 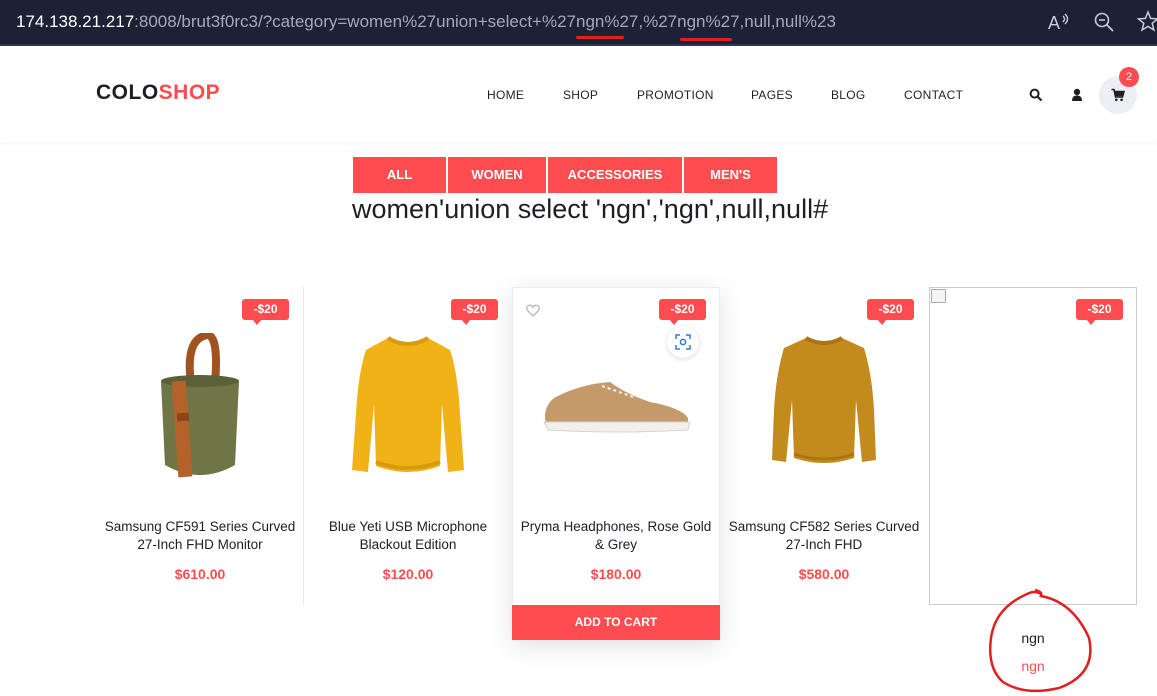 I want to click on nav-pages: PAGES, so click(x=772, y=95).